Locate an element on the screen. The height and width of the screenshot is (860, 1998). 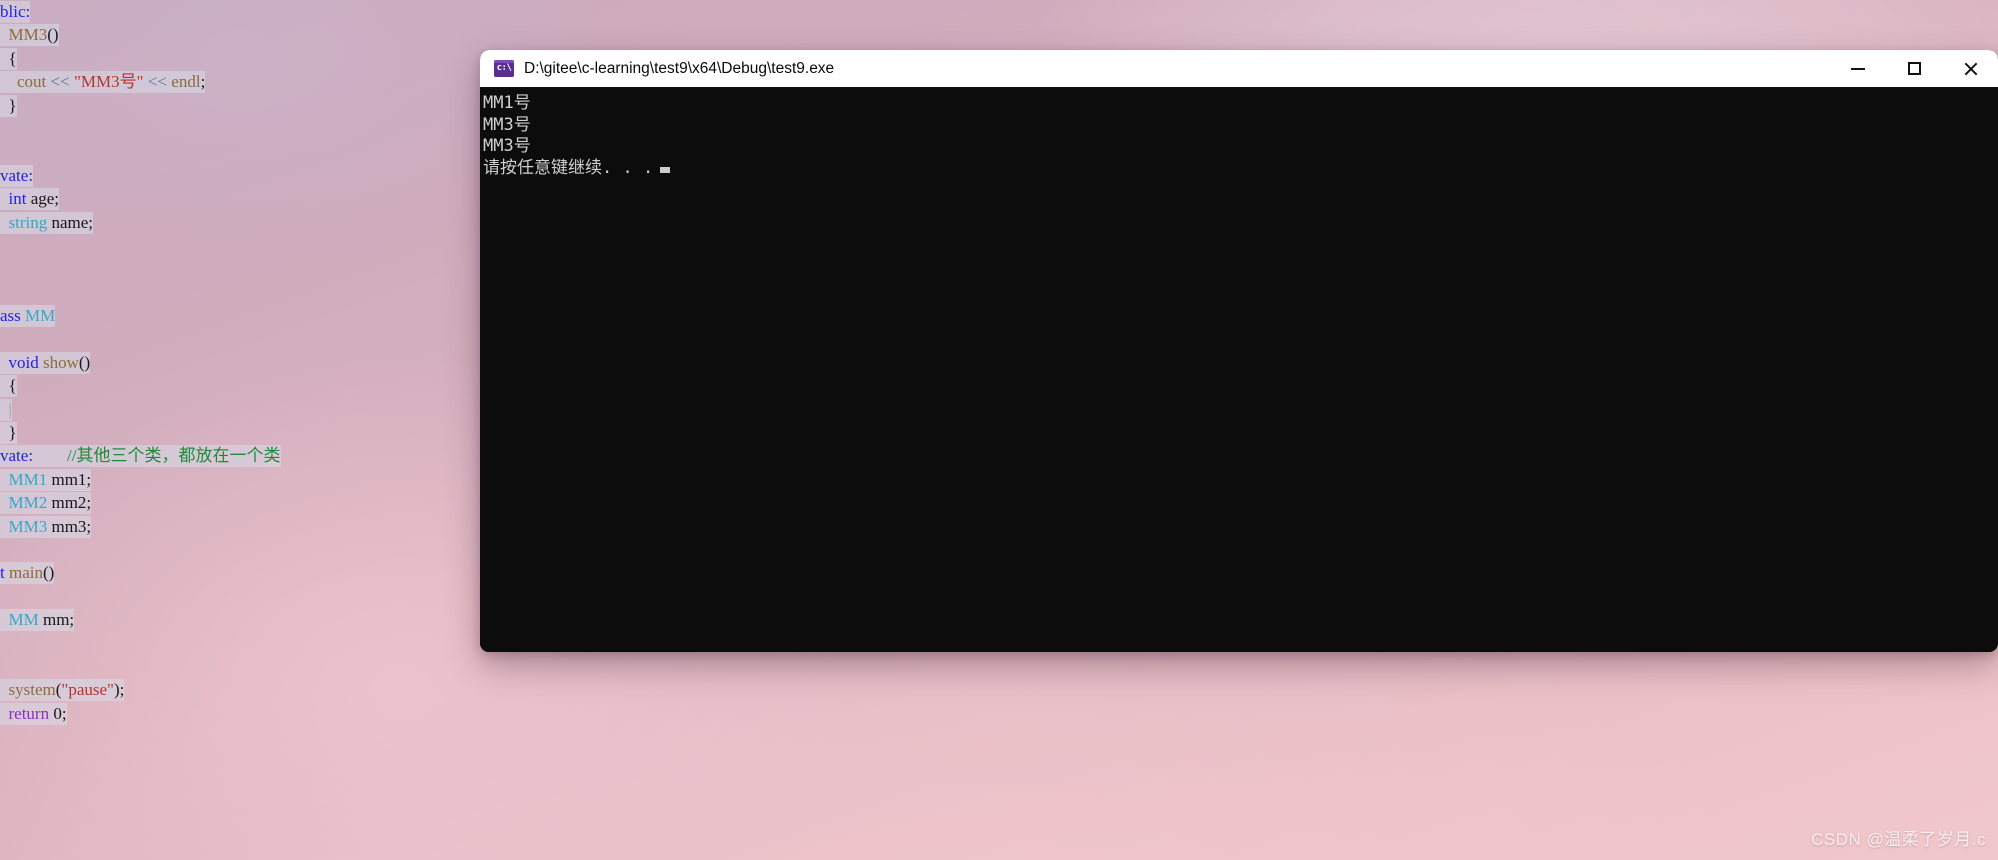
code-line: void show() is located at coordinates (243, 362).